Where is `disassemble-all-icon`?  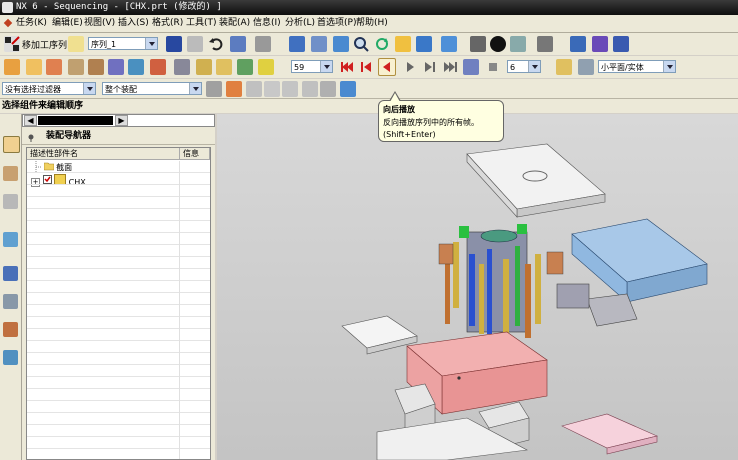
disassemble-all-icon is located at coordinates (96, 67).